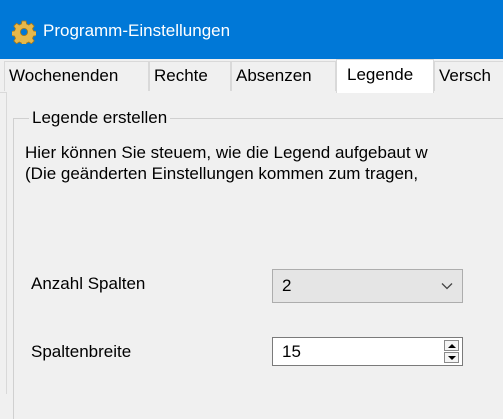 The width and height of the screenshot is (503, 419). What do you see at coordinates (283, 76) in the screenshot?
I see `tab-absenzen: Absenzen` at bounding box center [283, 76].